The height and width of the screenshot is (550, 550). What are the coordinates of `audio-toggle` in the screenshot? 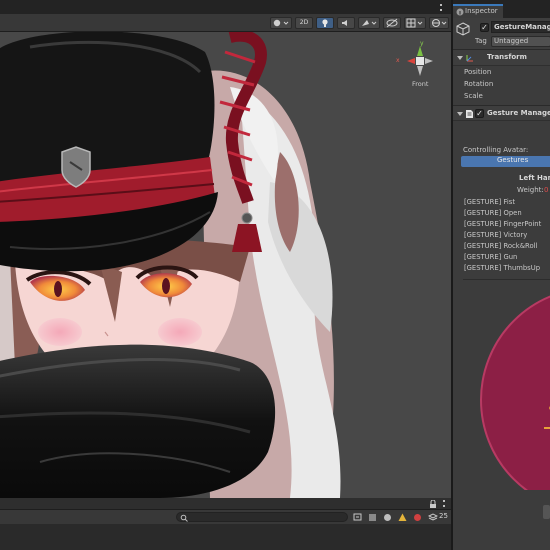 It's located at (346, 23).